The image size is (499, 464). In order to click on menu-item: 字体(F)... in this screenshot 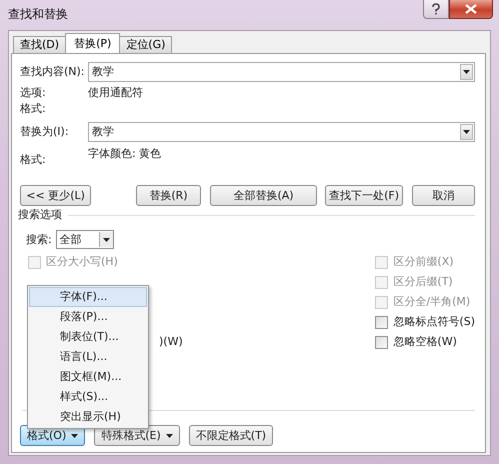, I will do `click(88, 297)`.